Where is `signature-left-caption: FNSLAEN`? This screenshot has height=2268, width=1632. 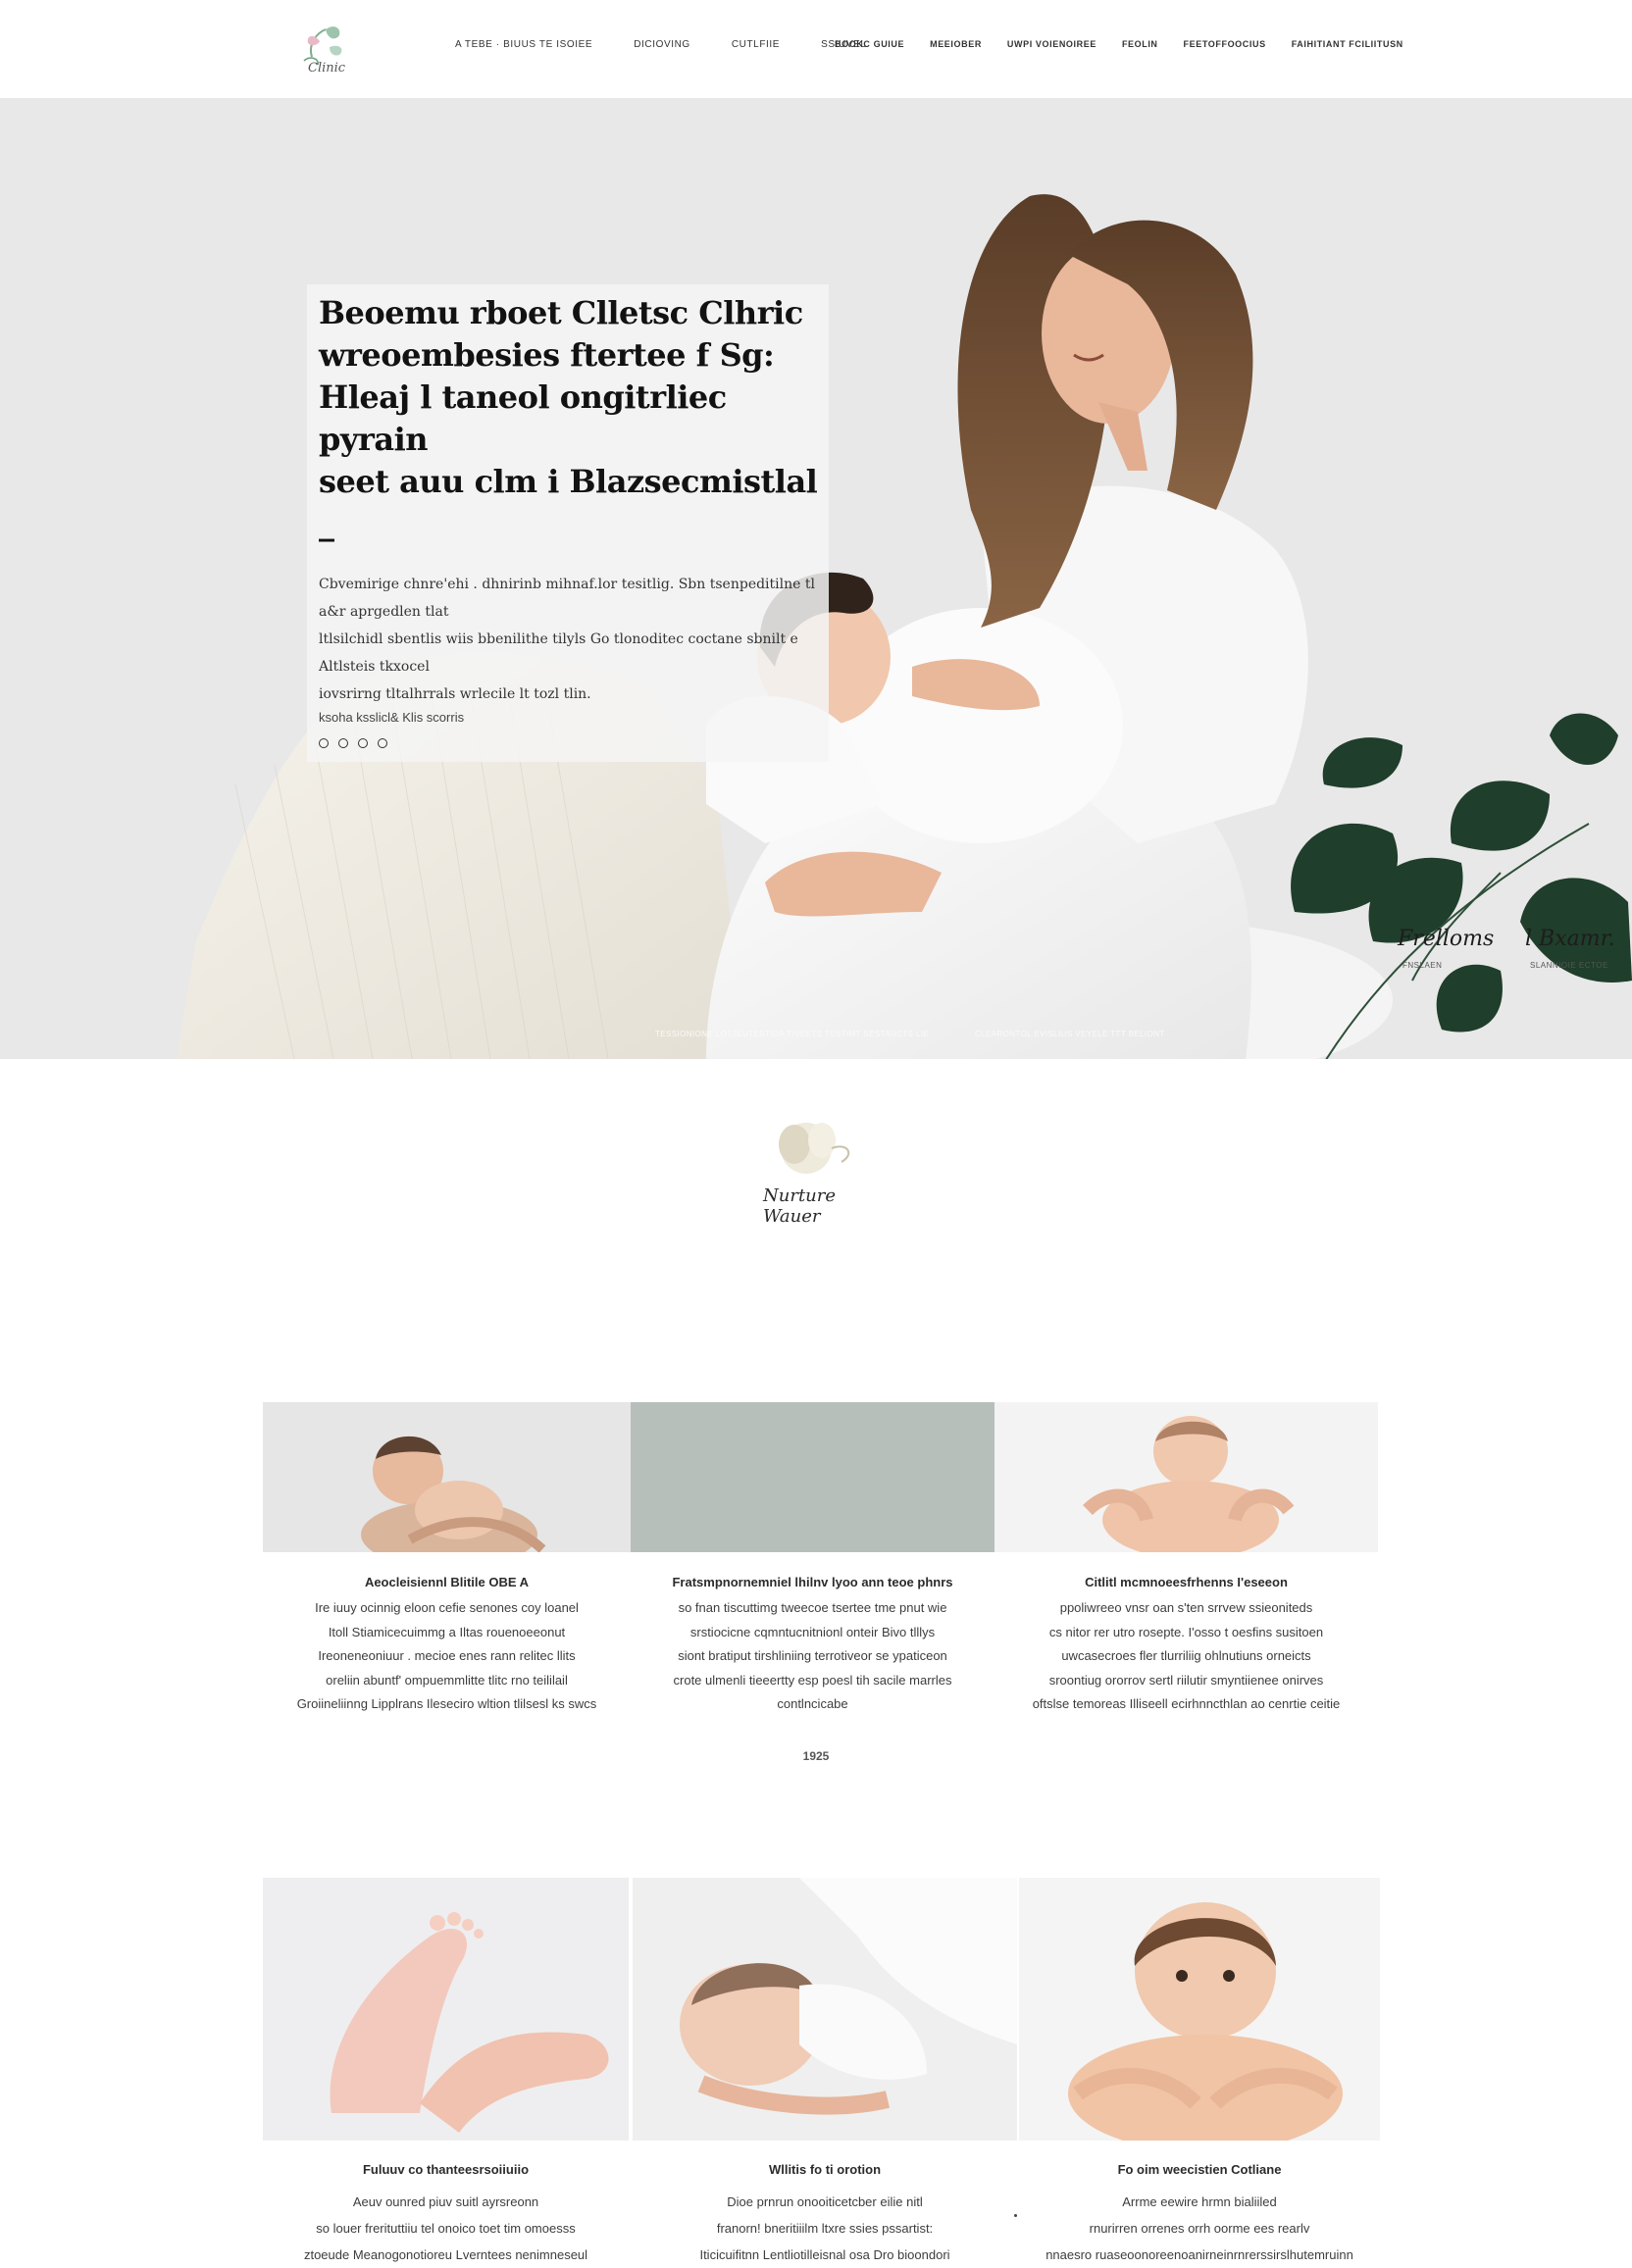 signature-left-caption: FNSLAEN is located at coordinates (1422, 965).